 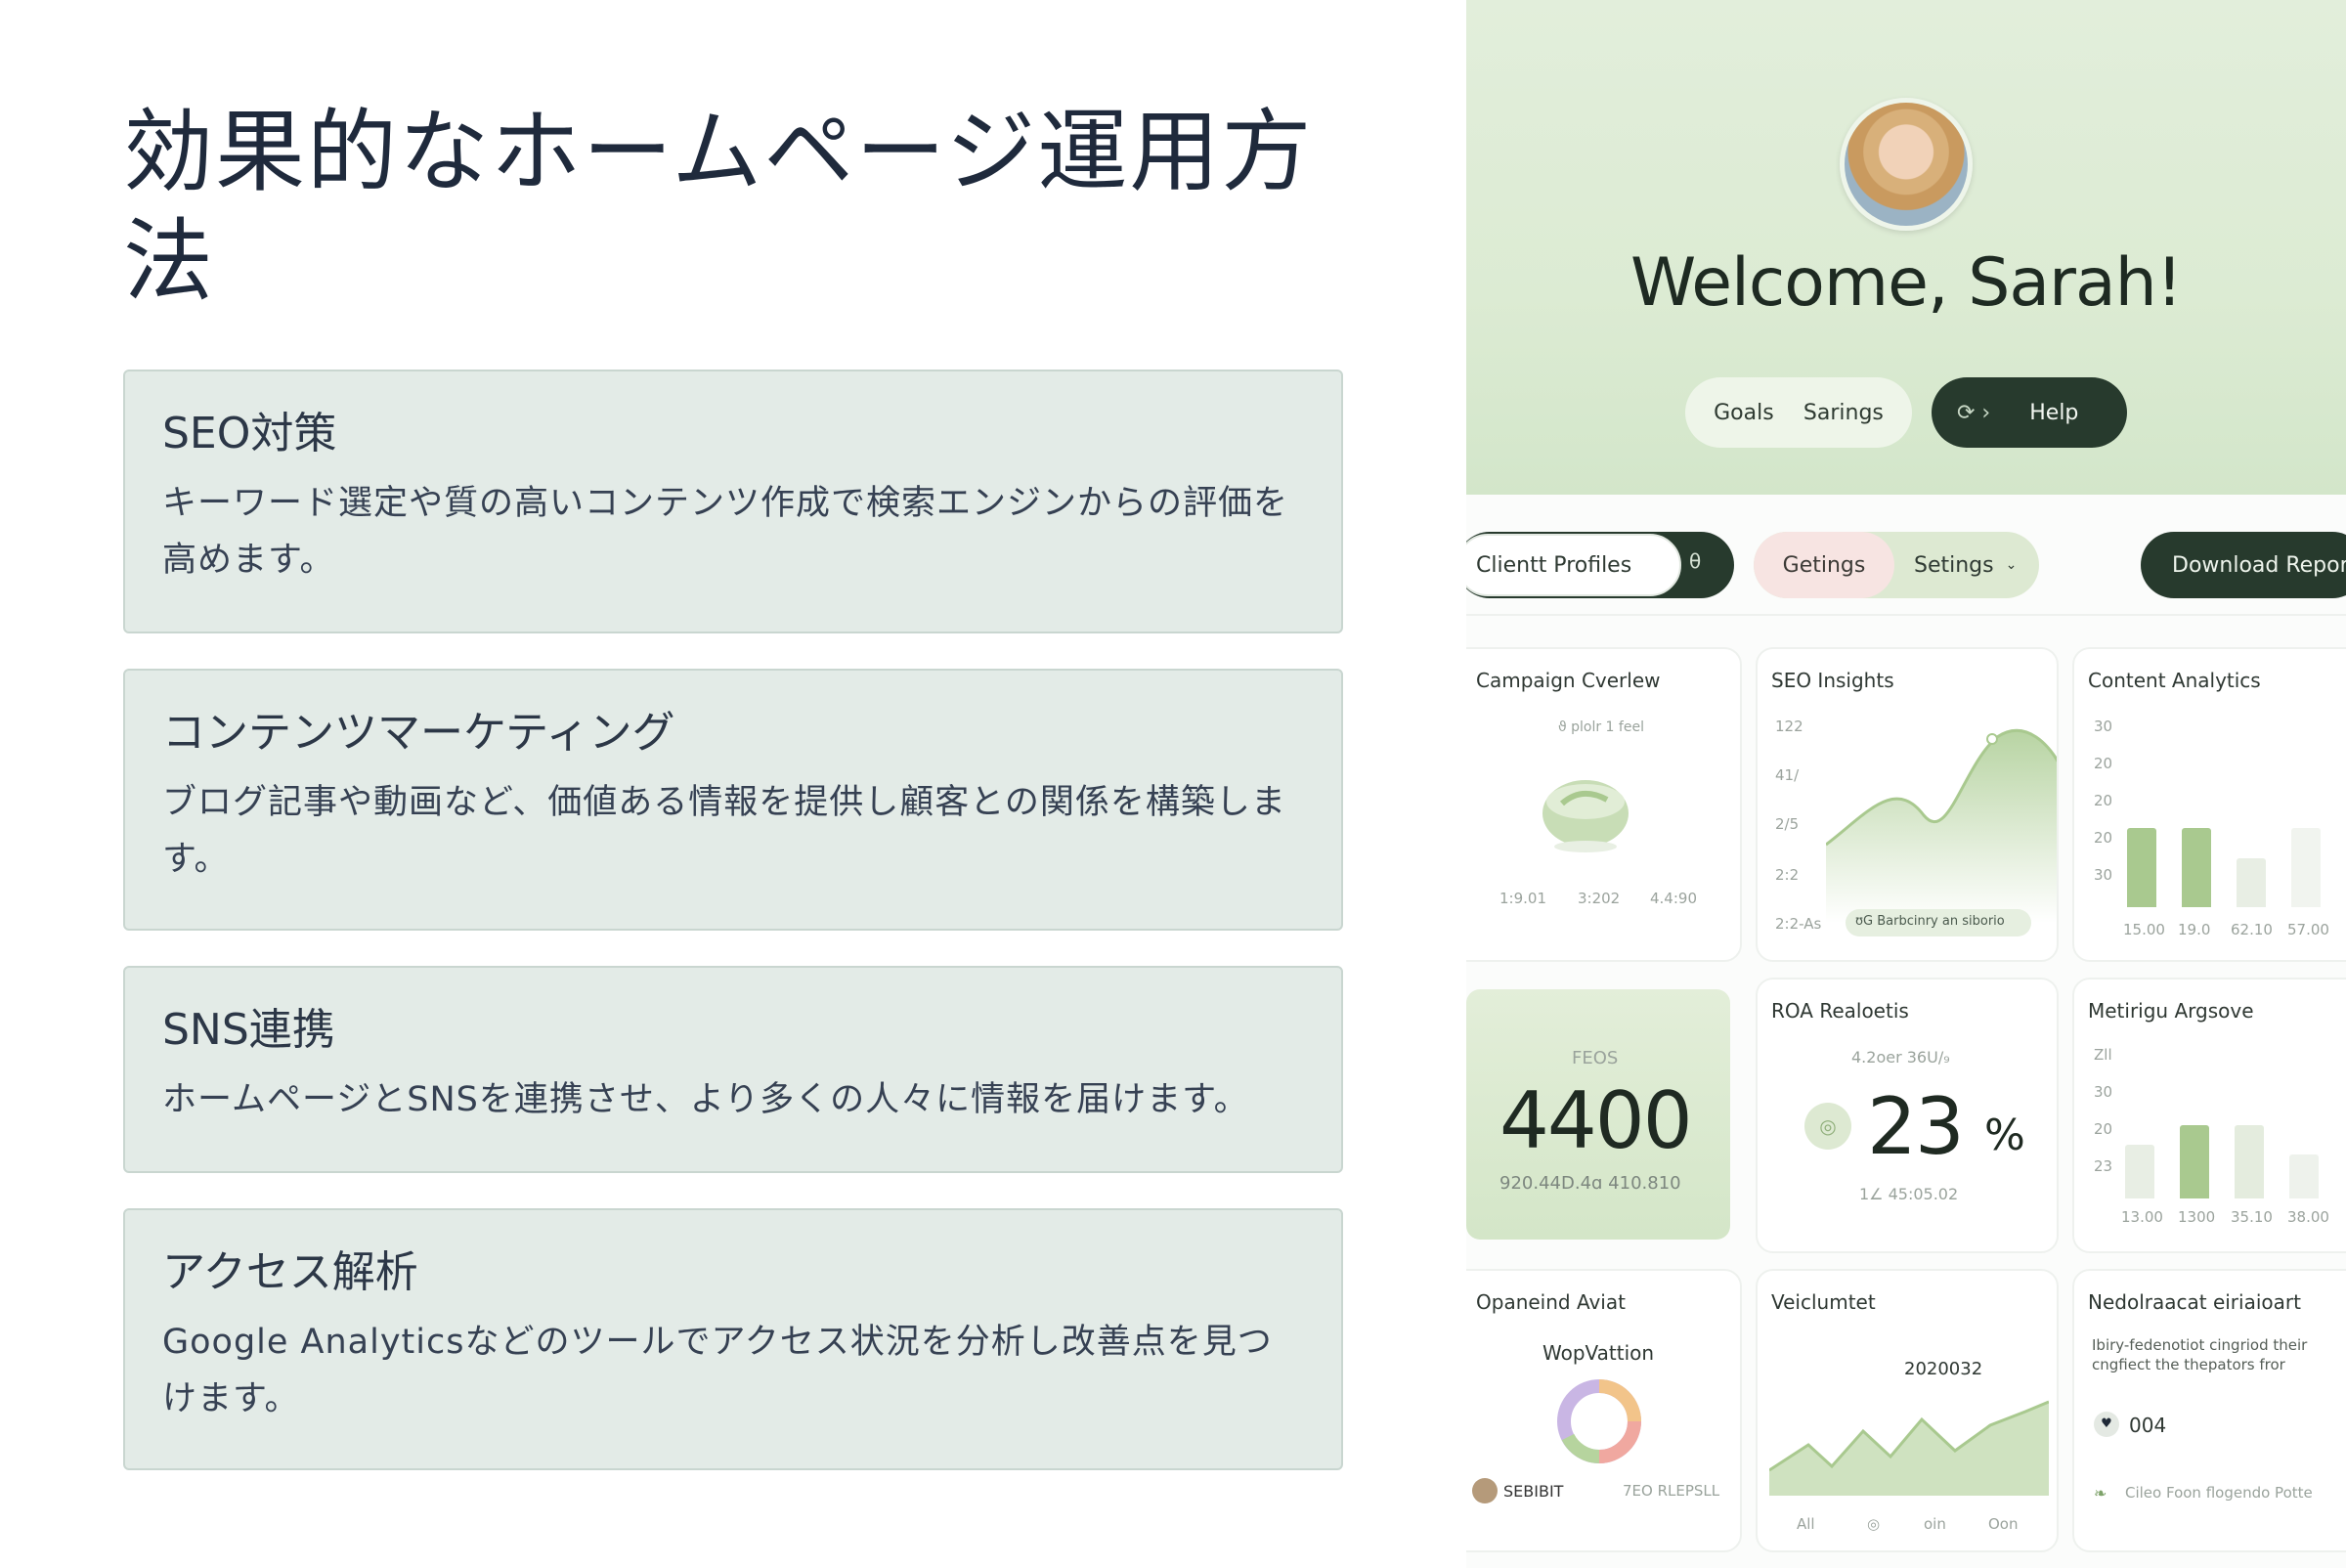 I want to click on feos-sub: 920.44D.4ɑ 410.810, so click(x=1590, y=1183).